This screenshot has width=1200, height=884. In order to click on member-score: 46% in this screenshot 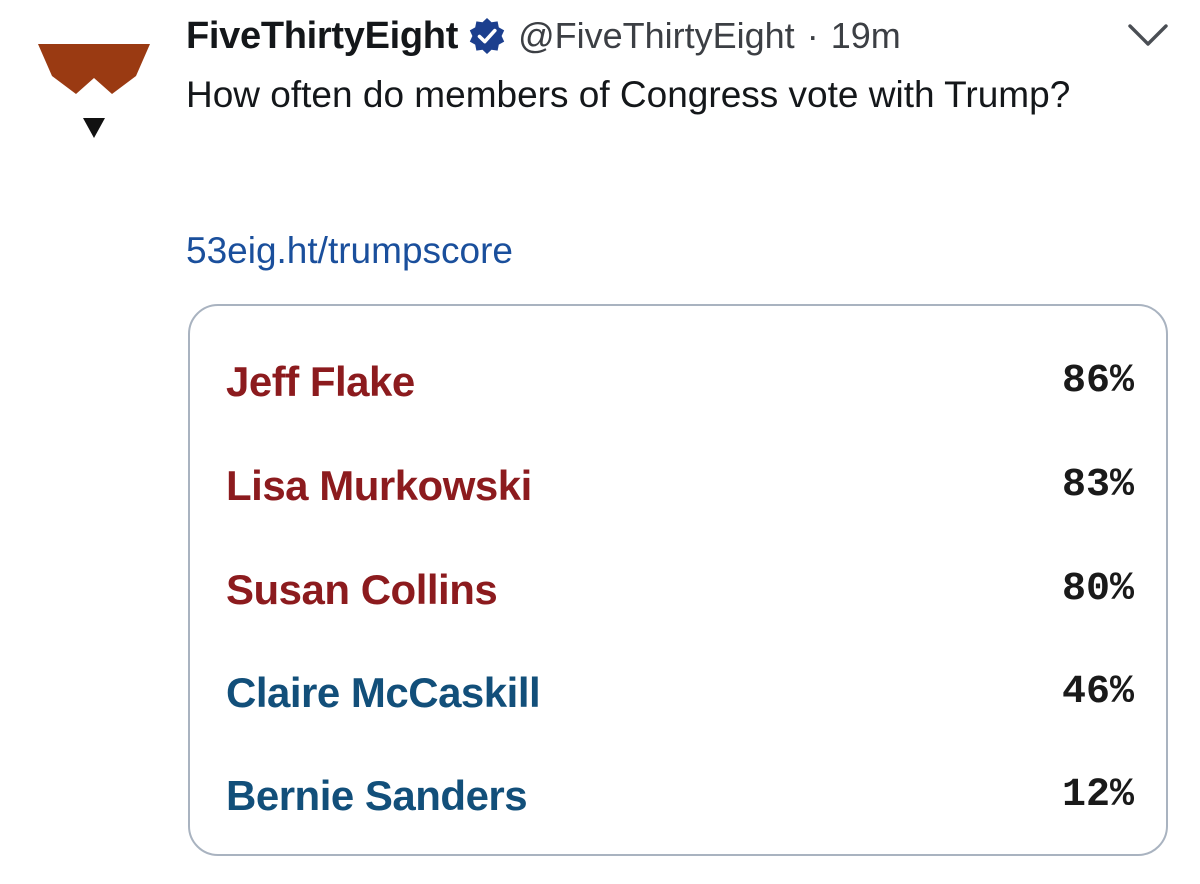, I will do `click(1097, 692)`.